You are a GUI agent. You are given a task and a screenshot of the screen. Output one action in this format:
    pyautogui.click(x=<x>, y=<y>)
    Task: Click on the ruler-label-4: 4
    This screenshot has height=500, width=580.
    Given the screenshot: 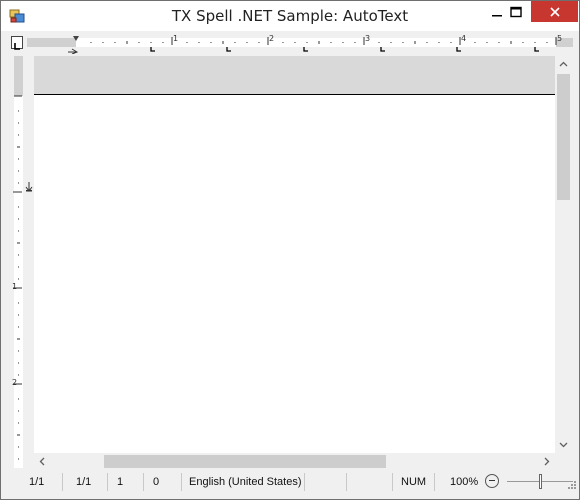 What is the action you would take?
    pyautogui.click(x=464, y=38)
    